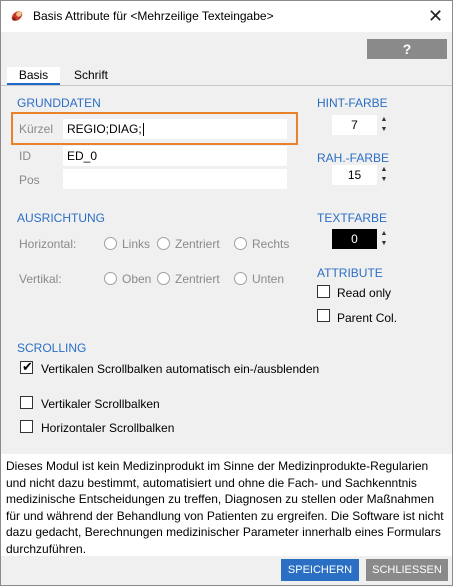  Describe the element at coordinates (100, 404) in the screenshot. I see `vertical-scrollbar-label: Vertikaler Scrollbalken` at that location.